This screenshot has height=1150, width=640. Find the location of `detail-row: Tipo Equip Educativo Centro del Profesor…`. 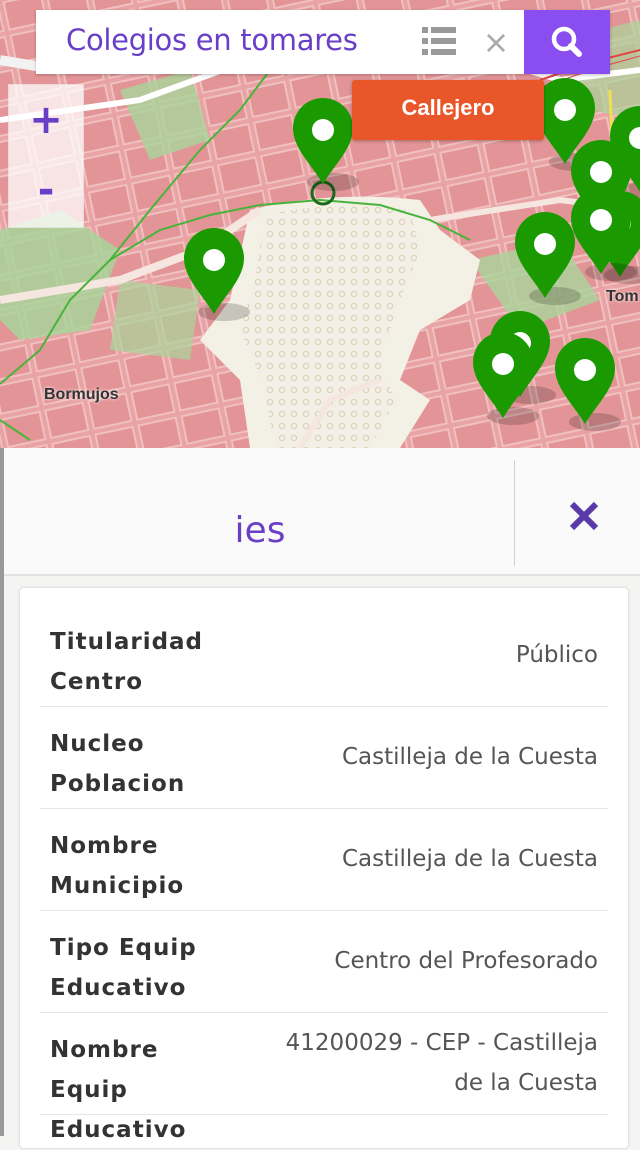

detail-row: Tipo Equip Educativo Centro del Profesor… is located at coordinates (324, 961).